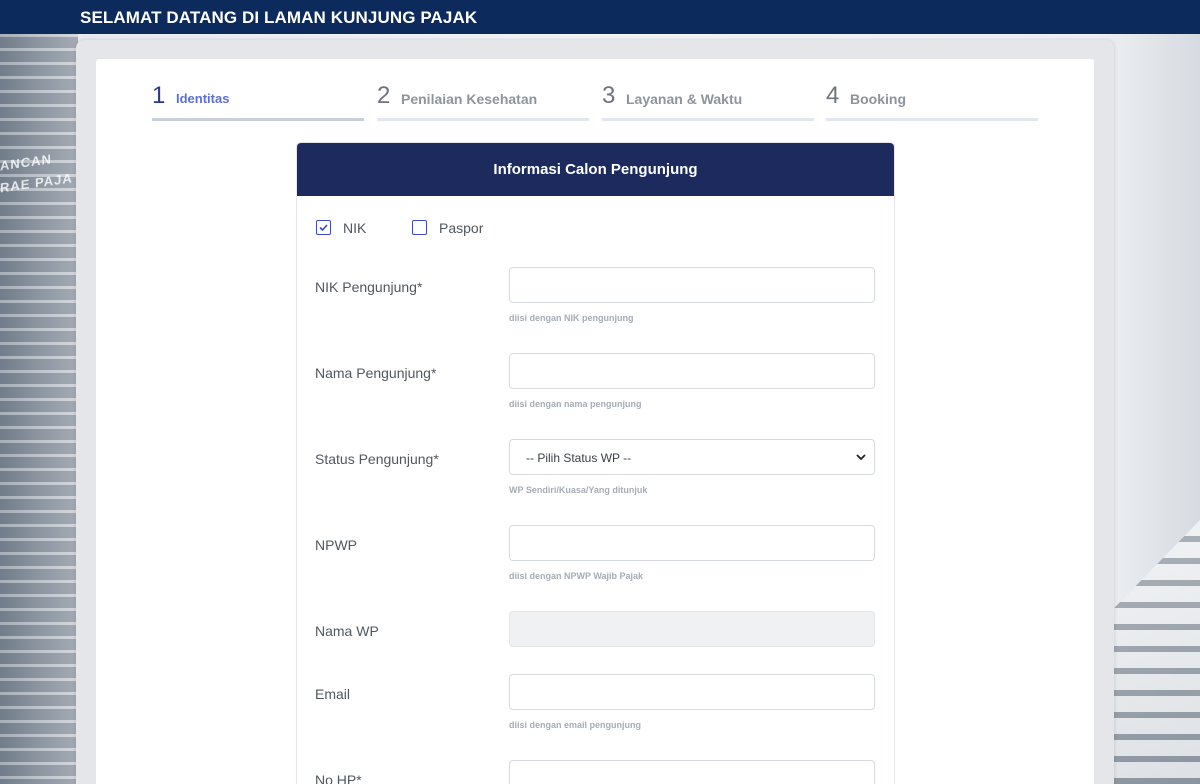  Describe the element at coordinates (355, 228) in the screenshot. I see `nik-checkbox-label: NIK` at that location.